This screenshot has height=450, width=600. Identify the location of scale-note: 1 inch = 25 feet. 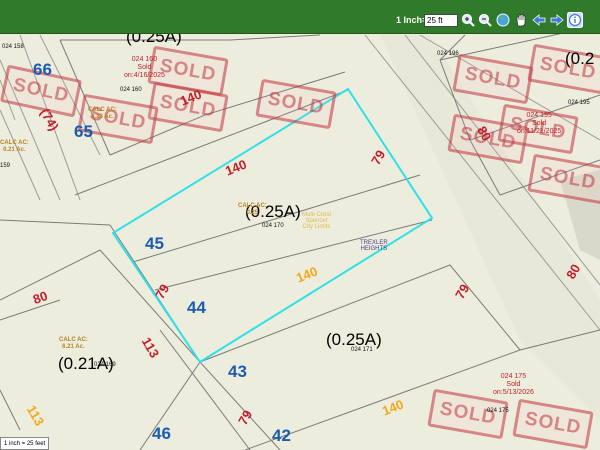
(25, 443).